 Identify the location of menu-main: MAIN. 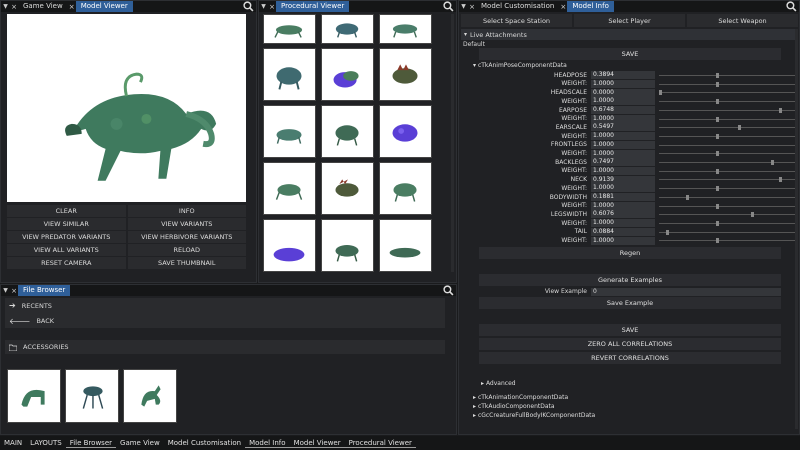
(13, 443).